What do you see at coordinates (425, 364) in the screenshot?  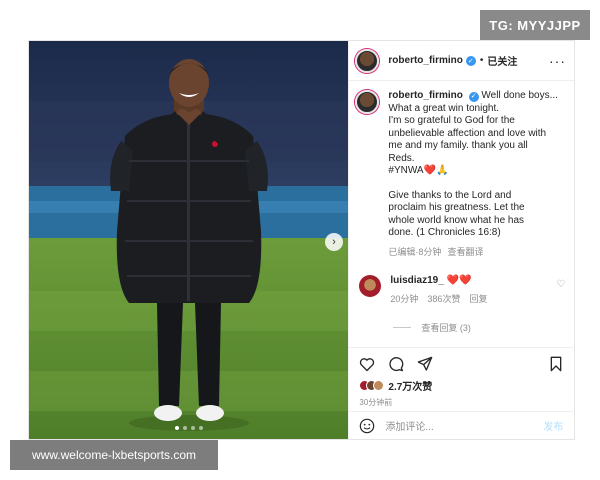 I see `share-icon` at bounding box center [425, 364].